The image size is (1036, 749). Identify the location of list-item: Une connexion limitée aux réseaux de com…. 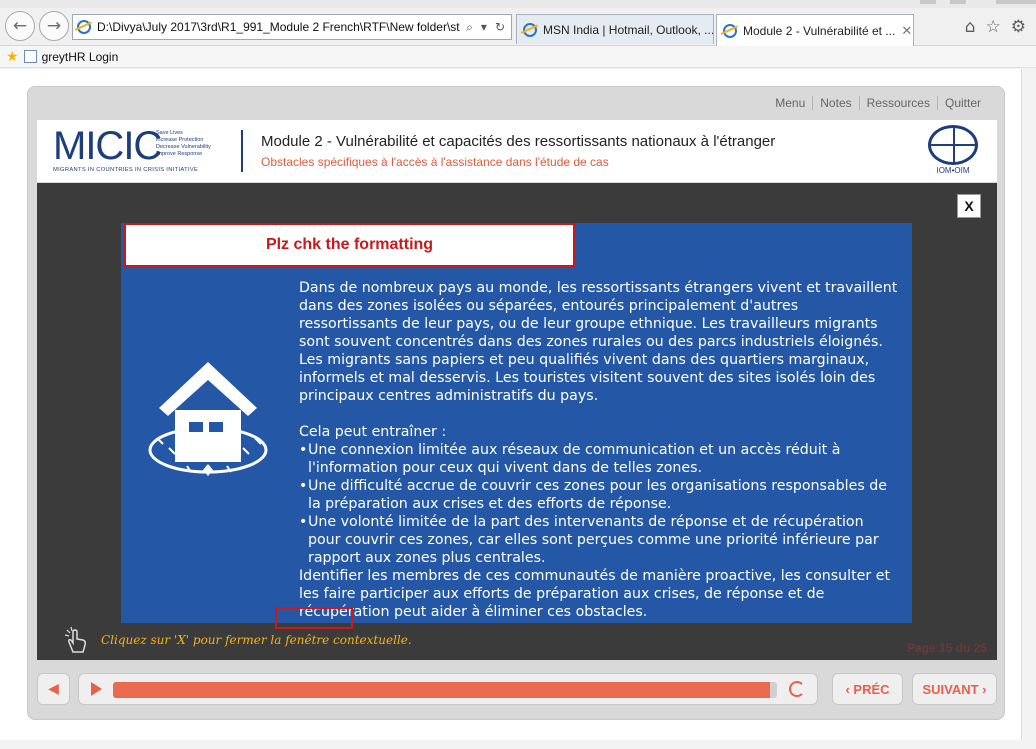
(599, 459).